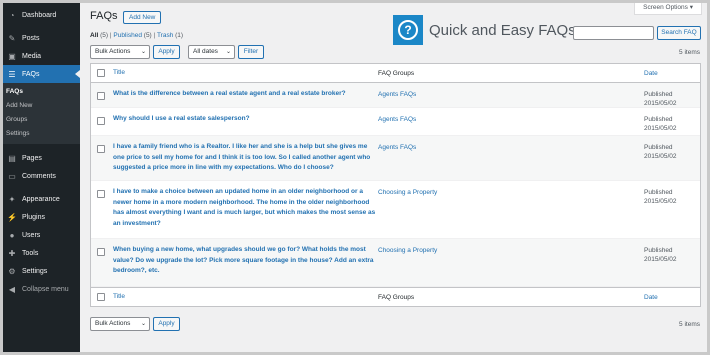  Describe the element at coordinates (668, 8) in the screenshot. I see `screen-options-button: Screen Options ▾` at that location.